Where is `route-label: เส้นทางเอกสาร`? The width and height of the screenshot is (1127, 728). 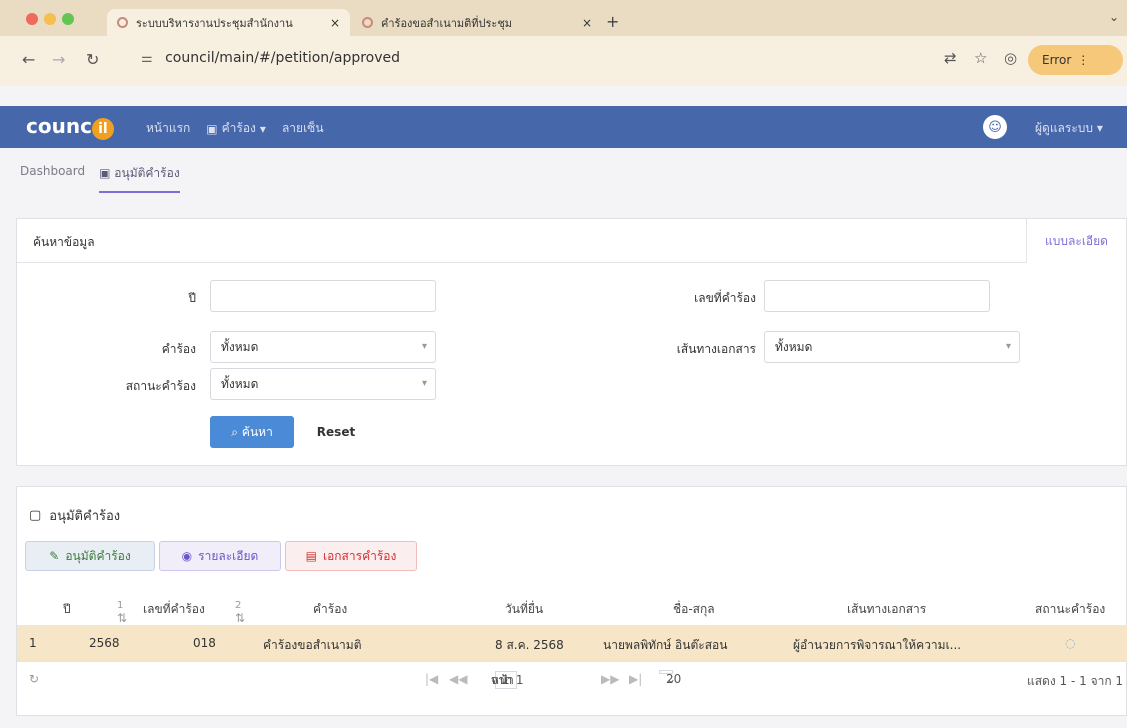
route-label: เส้นทางเอกสาร is located at coordinates (716, 349).